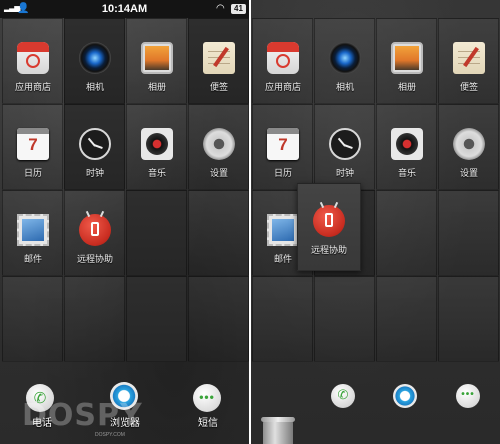 This screenshot has height=444, width=500. I want to click on status-bar: ▂▃▅ 👤 10:14AM ◠ 41, so click(124, 9).